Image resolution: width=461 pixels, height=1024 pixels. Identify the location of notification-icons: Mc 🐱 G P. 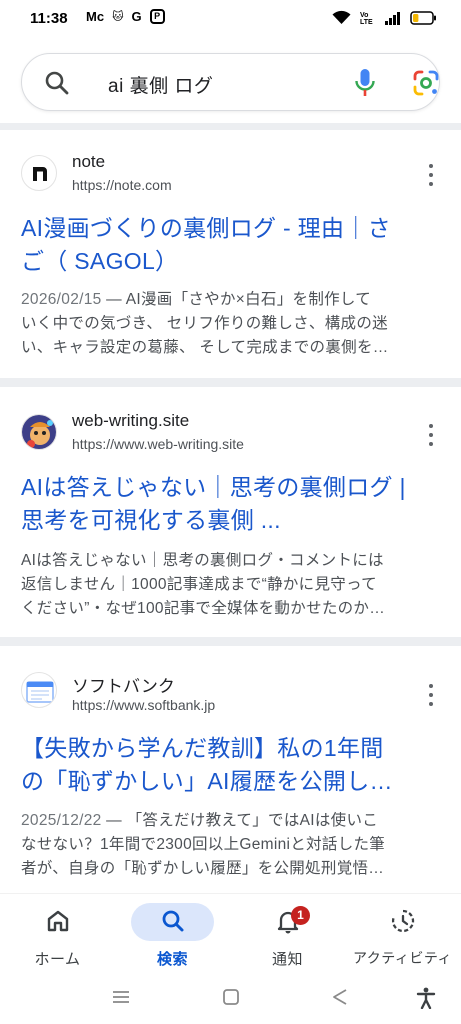
(125, 16).